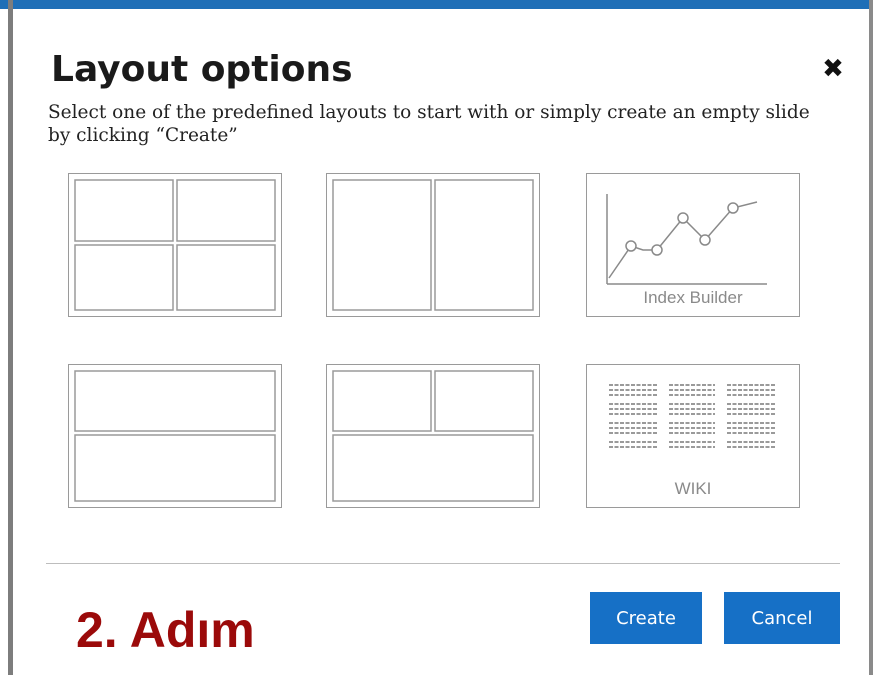  What do you see at coordinates (833, 69) in the screenshot?
I see `close-icon: ✖` at bounding box center [833, 69].